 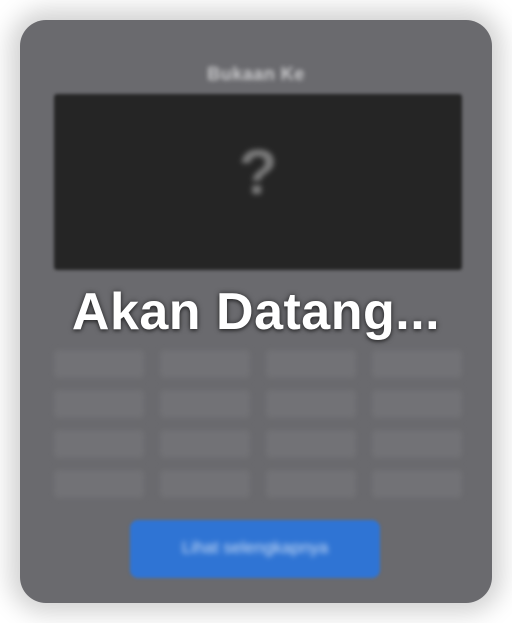 I want to click on question-mark-icon: ?, so click(x=258, y=172).